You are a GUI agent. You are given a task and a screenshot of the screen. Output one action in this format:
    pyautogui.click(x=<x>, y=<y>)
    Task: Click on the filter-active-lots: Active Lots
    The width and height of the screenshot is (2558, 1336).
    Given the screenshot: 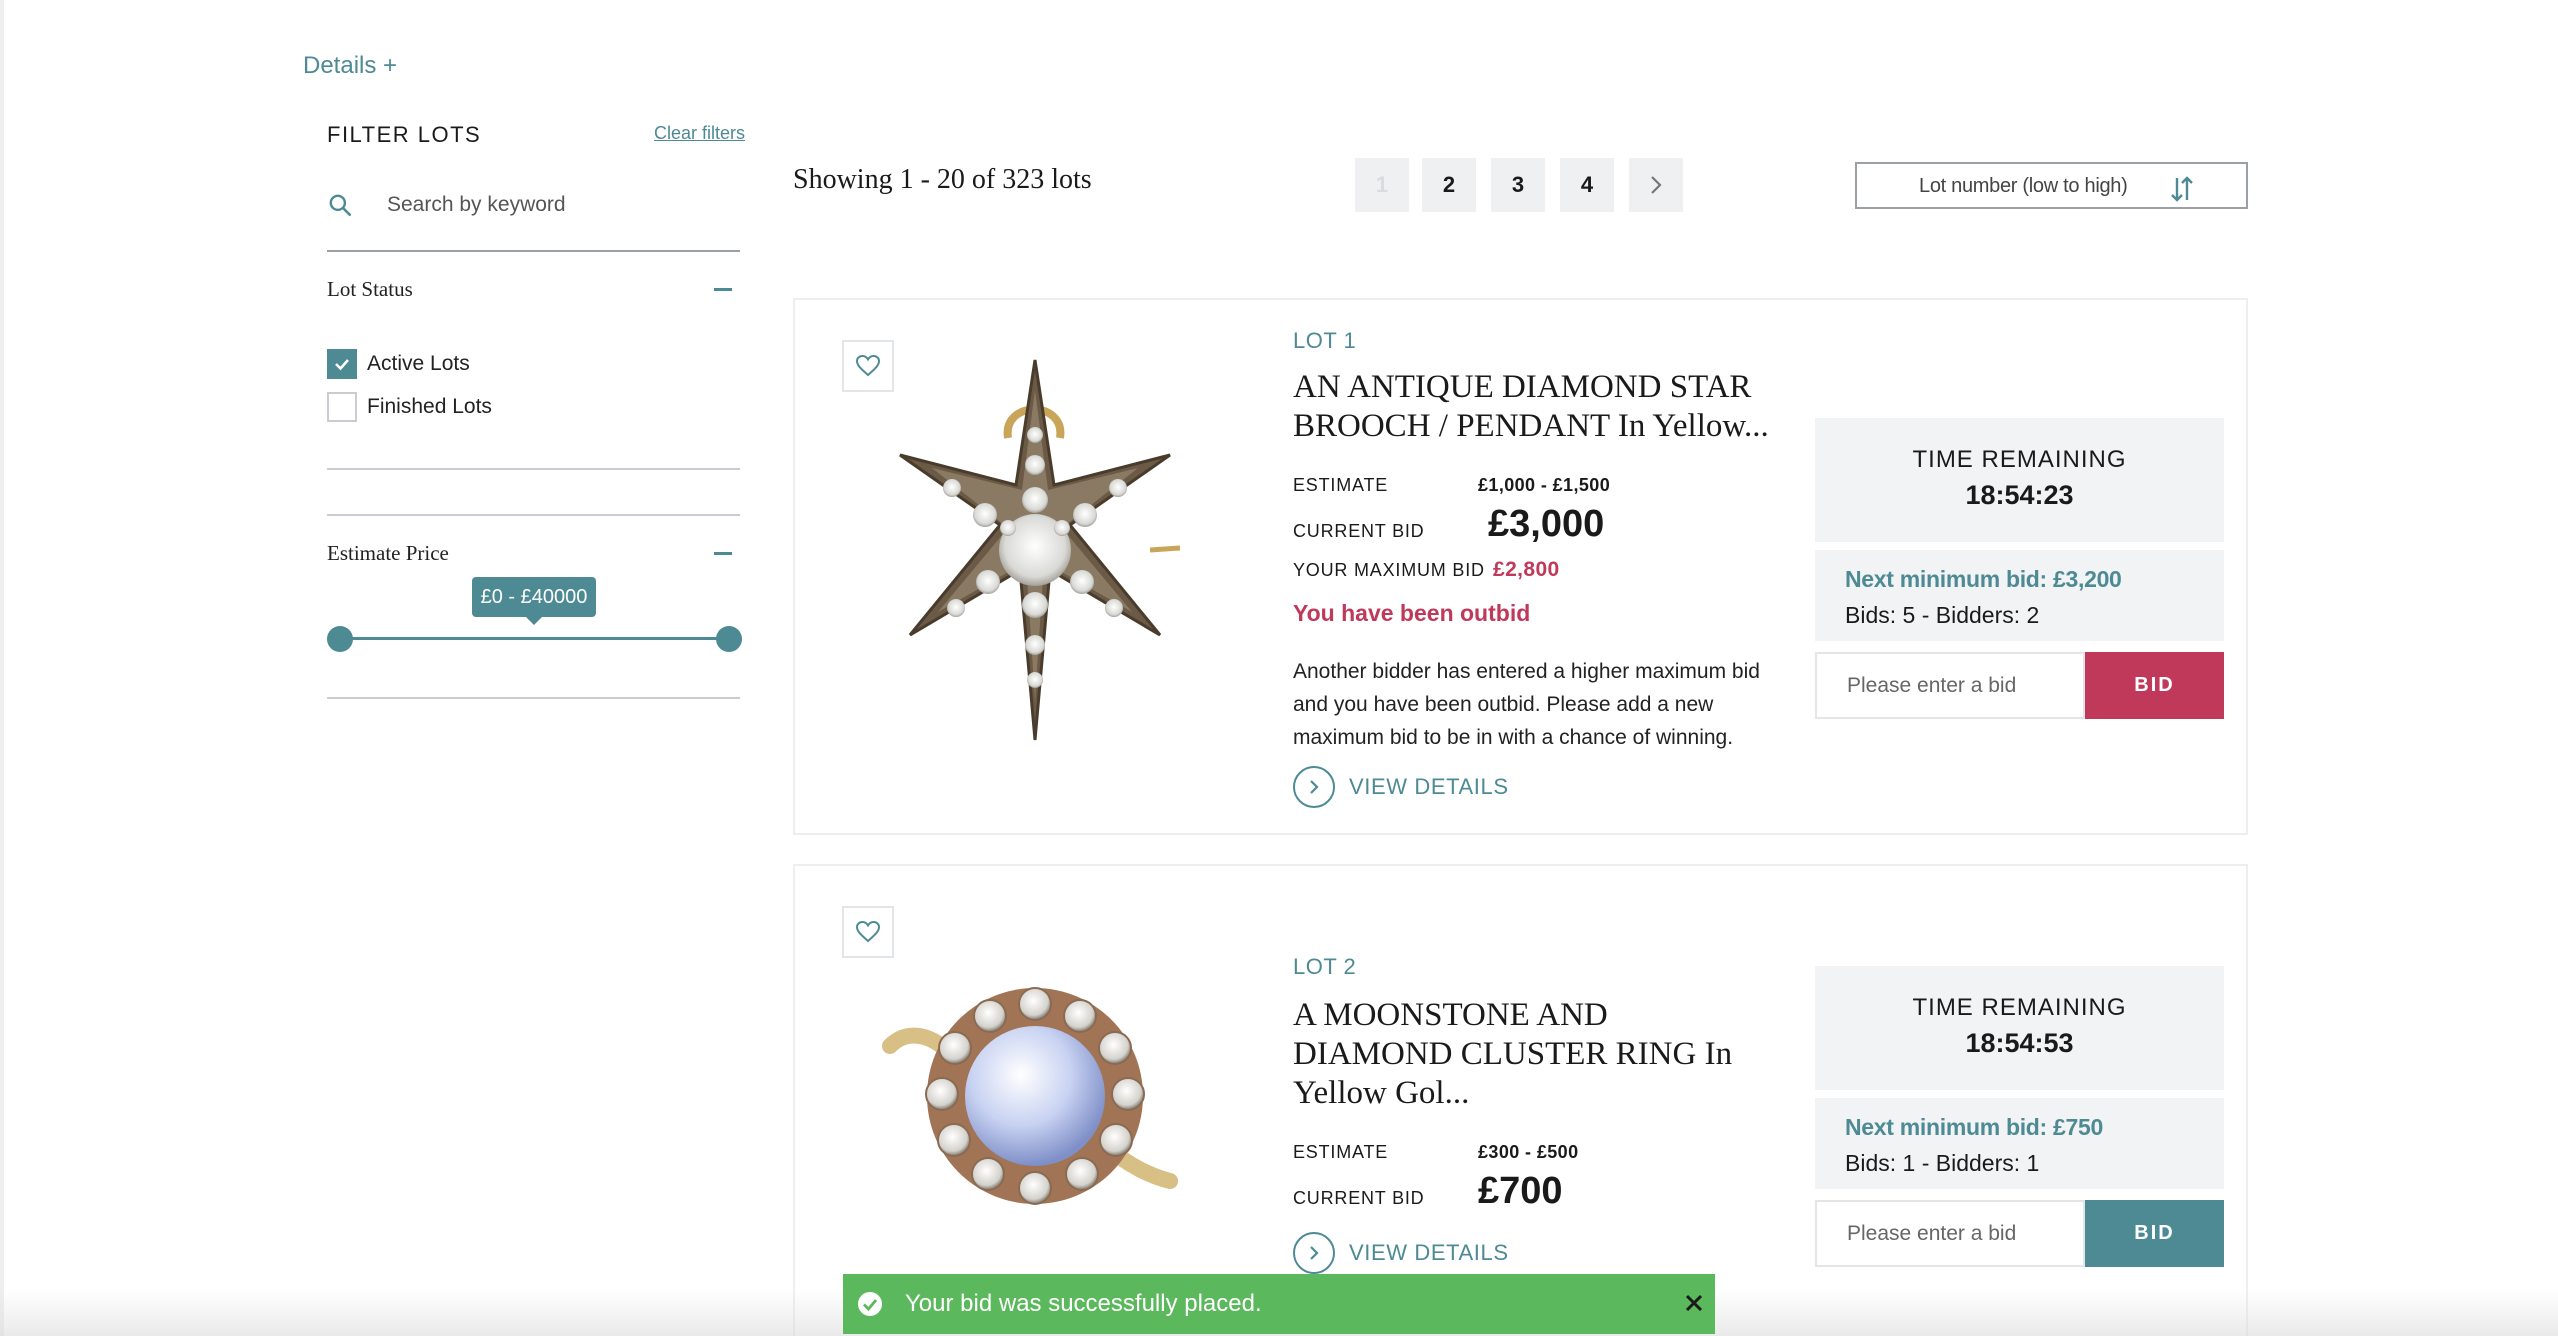 What is the action you would take?
    pyautogui.click(x=398, y=364)
    